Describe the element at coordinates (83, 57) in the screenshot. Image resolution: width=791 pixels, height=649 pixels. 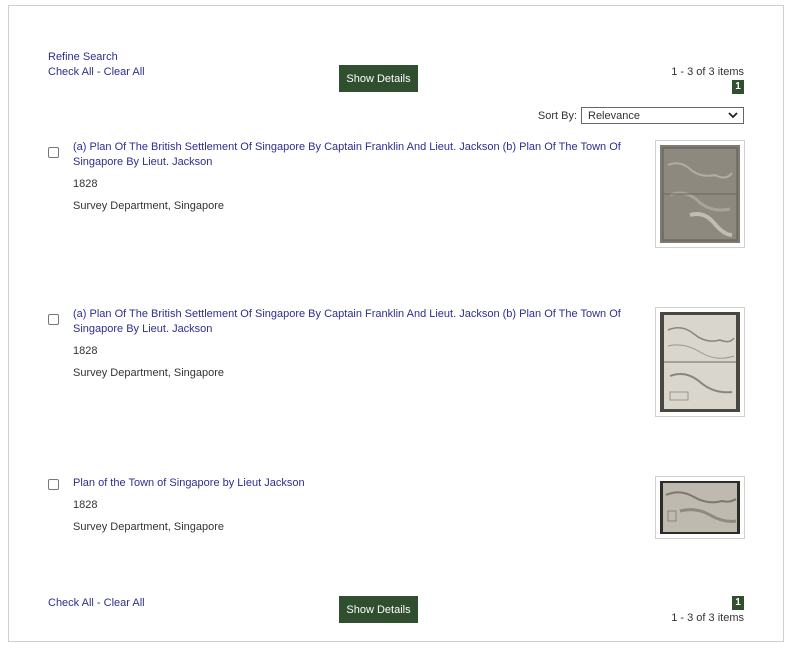
I see `refine-search-link: Refine Search` at that location.